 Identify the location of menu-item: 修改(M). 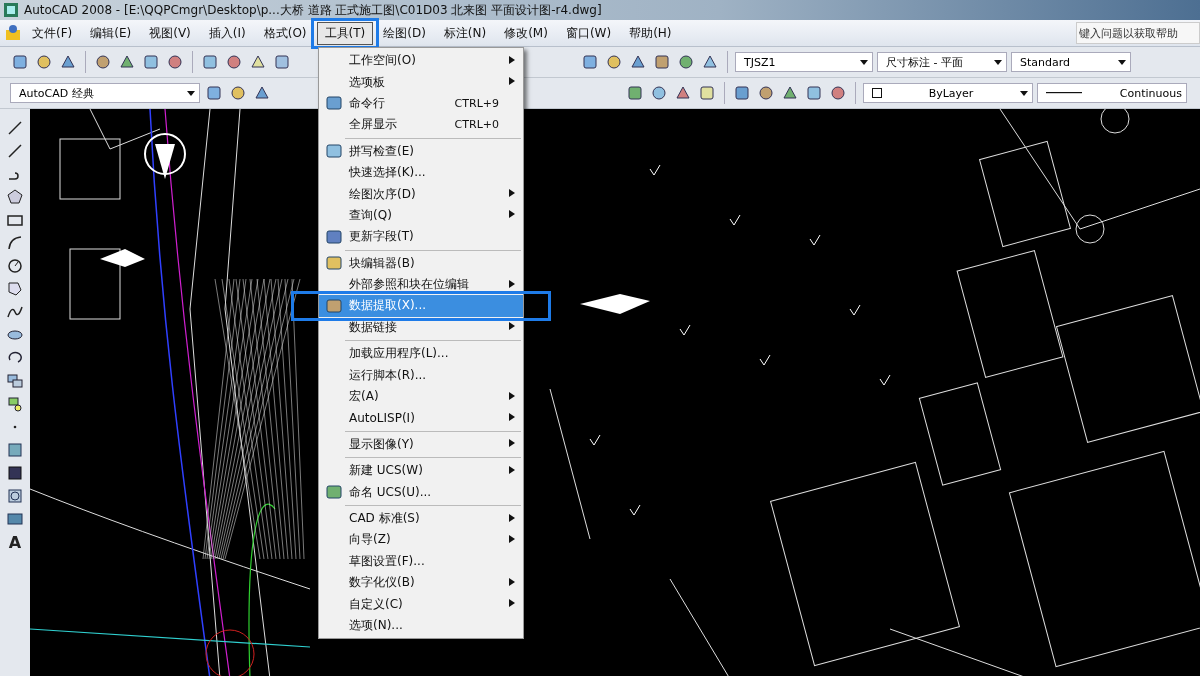
(526, 33).